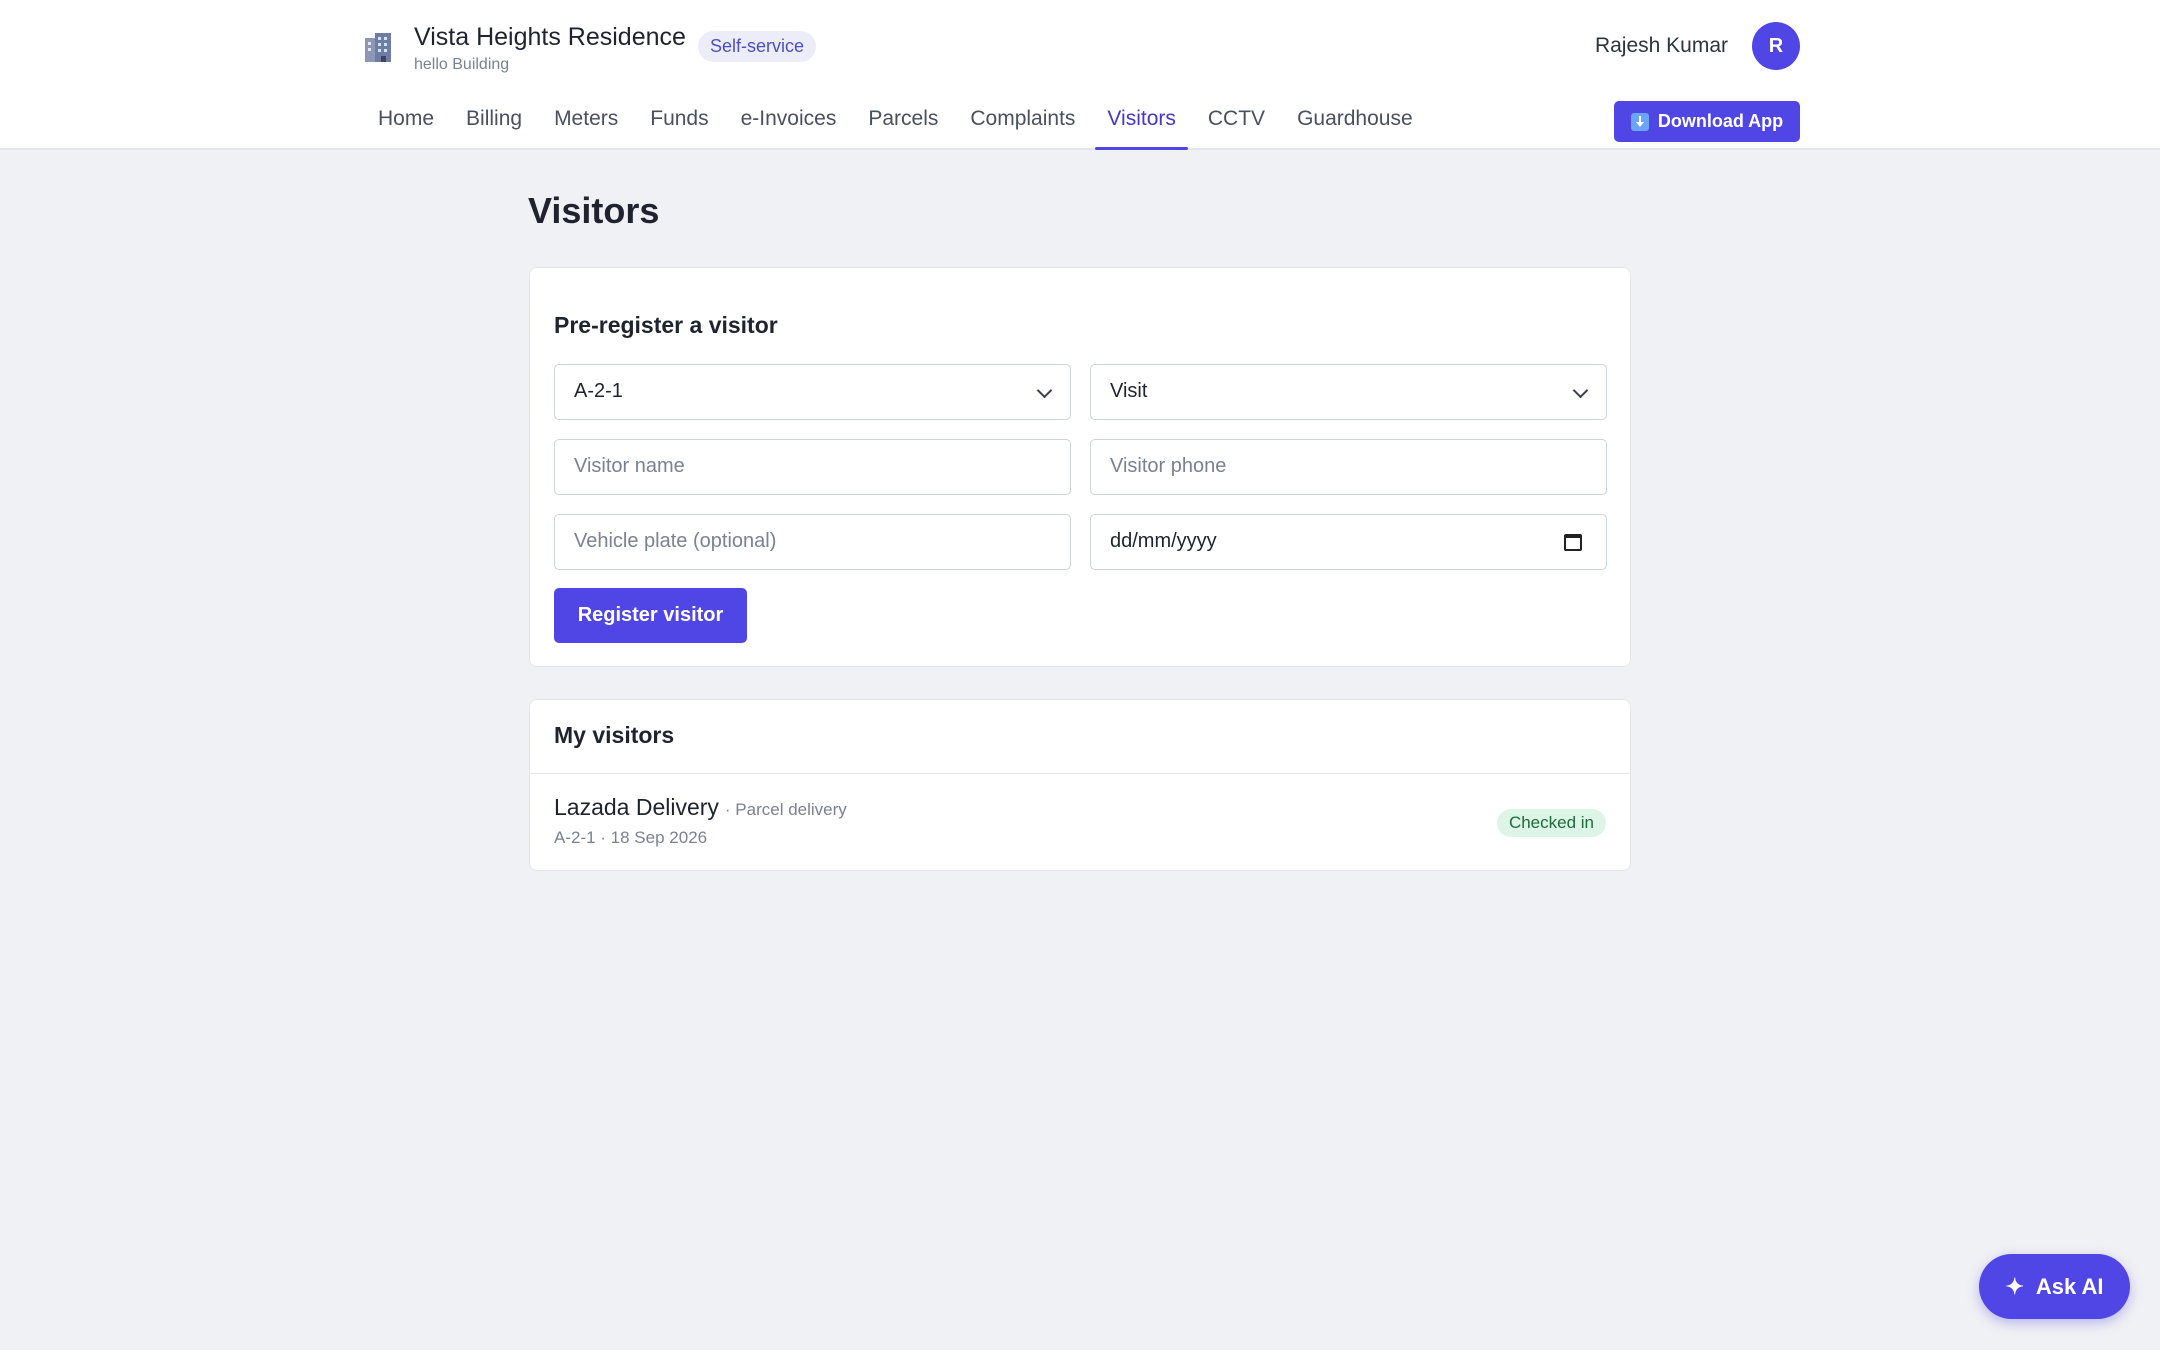 The width and height of the screenshot is (2160, 1350). Describe the element at coordinates (812, 392) in the screenshot. I see `unit-select: A-2-1` at that location.